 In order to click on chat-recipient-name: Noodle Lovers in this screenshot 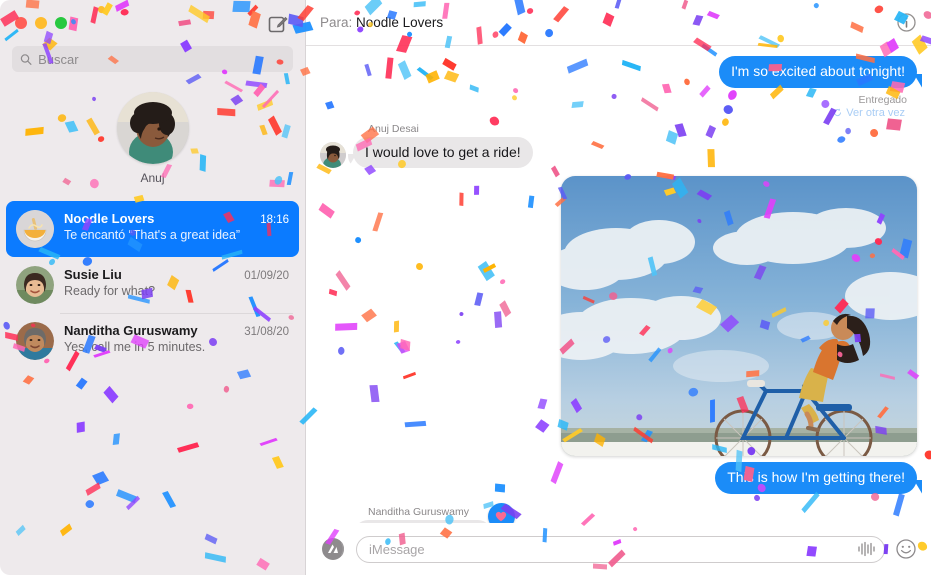, I will do `click(400, 22)`.